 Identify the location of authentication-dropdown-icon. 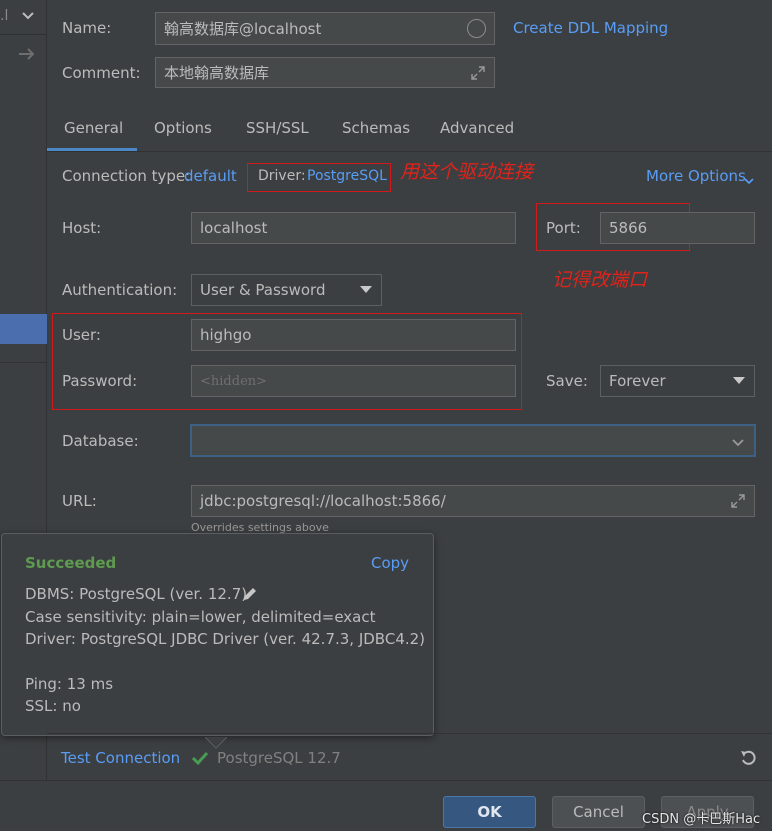
(366, 289).